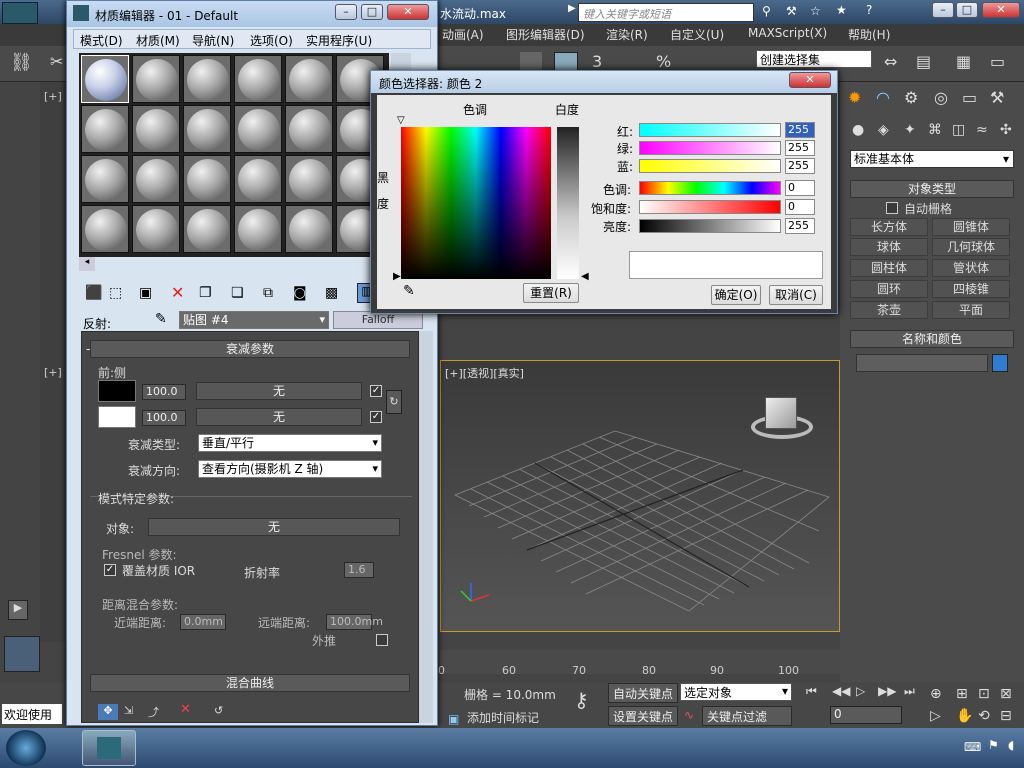 This screenshot has height=768, width=1024. Describe the element at coordinates (887, 691) in the screenshot. I see `next-frame-icon: ▶▶` at that location.